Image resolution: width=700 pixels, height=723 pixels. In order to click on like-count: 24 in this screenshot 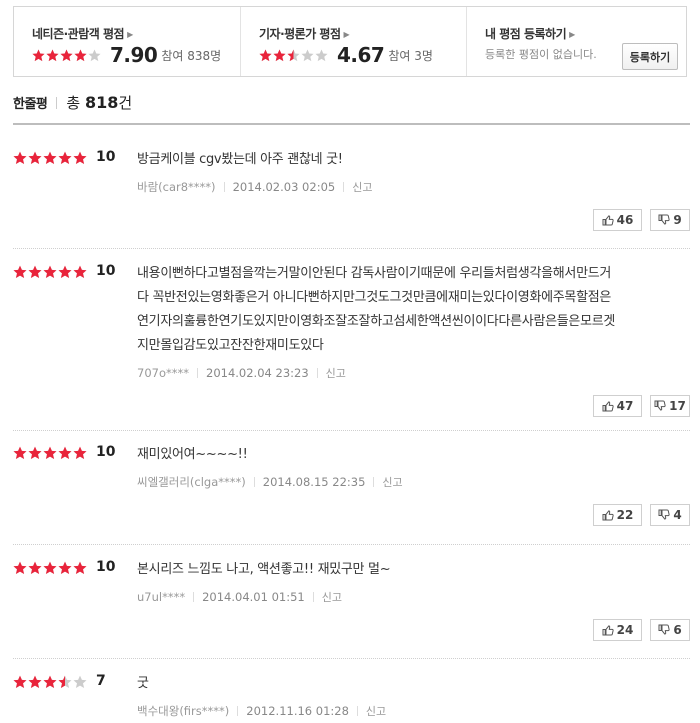, I will do `click(625, 630)`.